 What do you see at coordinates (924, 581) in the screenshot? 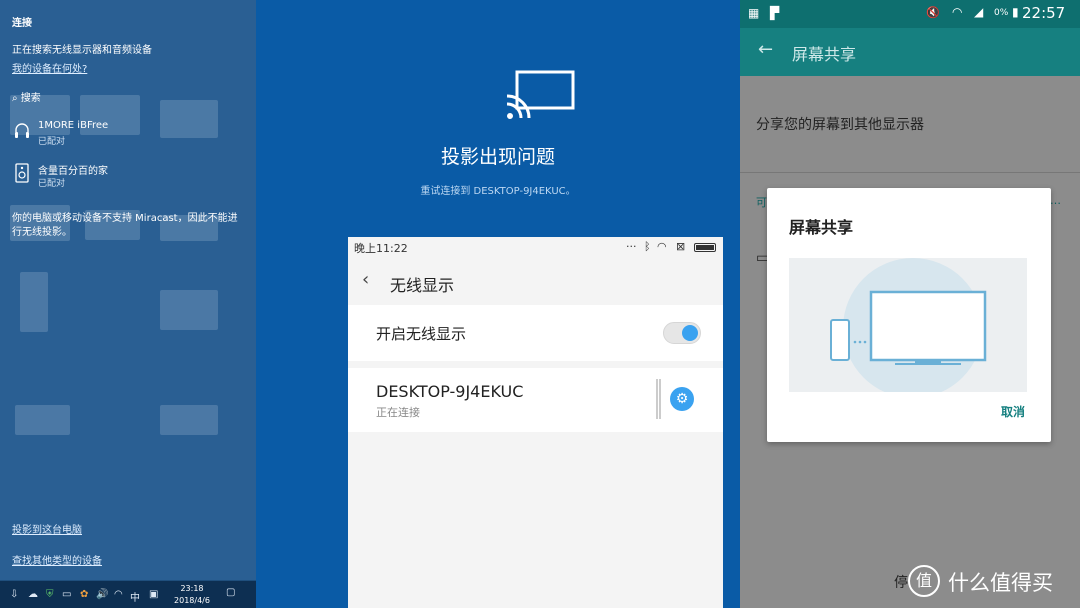
I see `watermark-logo: 值` at bounding box center [924, 581].